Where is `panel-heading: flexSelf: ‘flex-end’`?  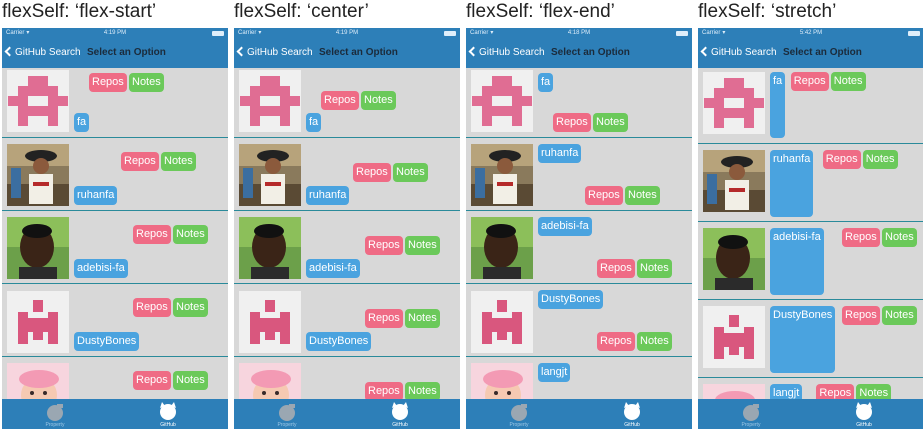 panel-heading: flexSelf: ‘flex-end’ is located at coordinates (540, 11).